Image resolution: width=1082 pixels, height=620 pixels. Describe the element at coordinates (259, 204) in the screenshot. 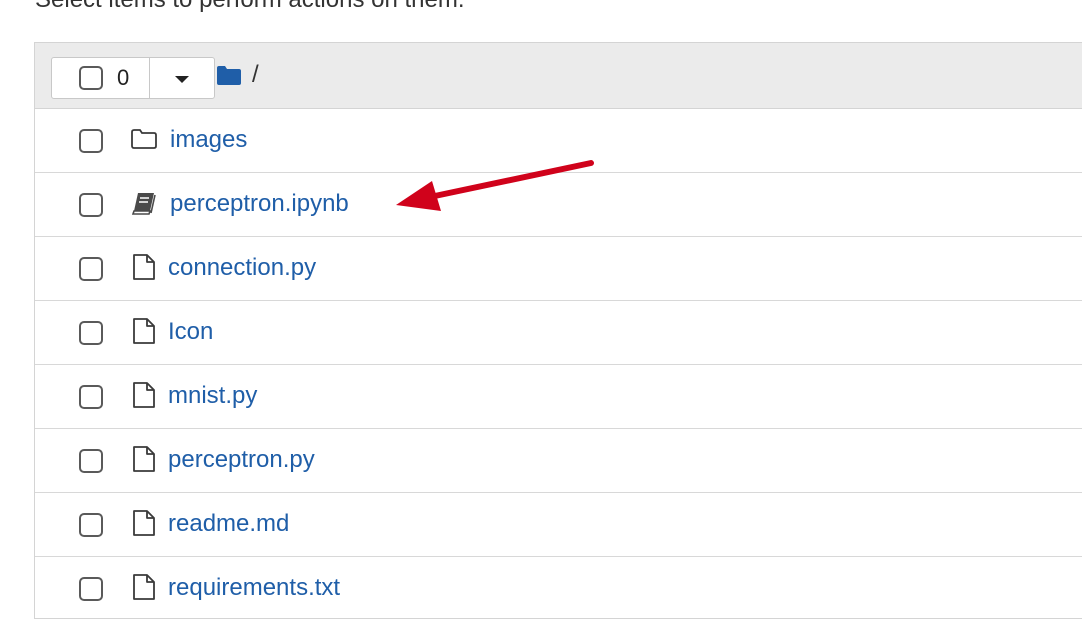

I see `file-name-link: perceptron.ipynb` at that location.